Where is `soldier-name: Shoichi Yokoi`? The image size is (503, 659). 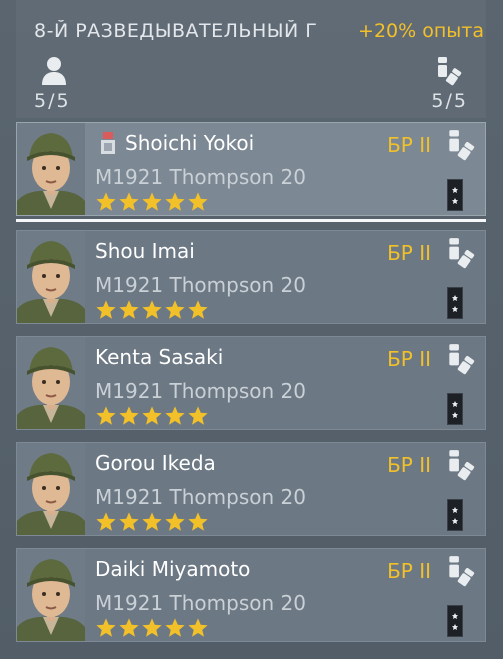
soldier-name: Shoichi Yokoi is located at coordinates (190, 143).